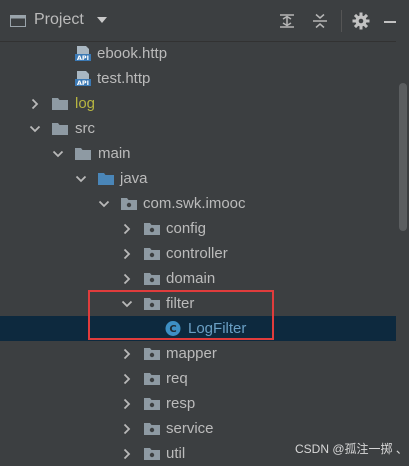 Image resolution: width=409 pixels, height=466 pixels. I want to click on collapse-all-icon, so click(320, 21).